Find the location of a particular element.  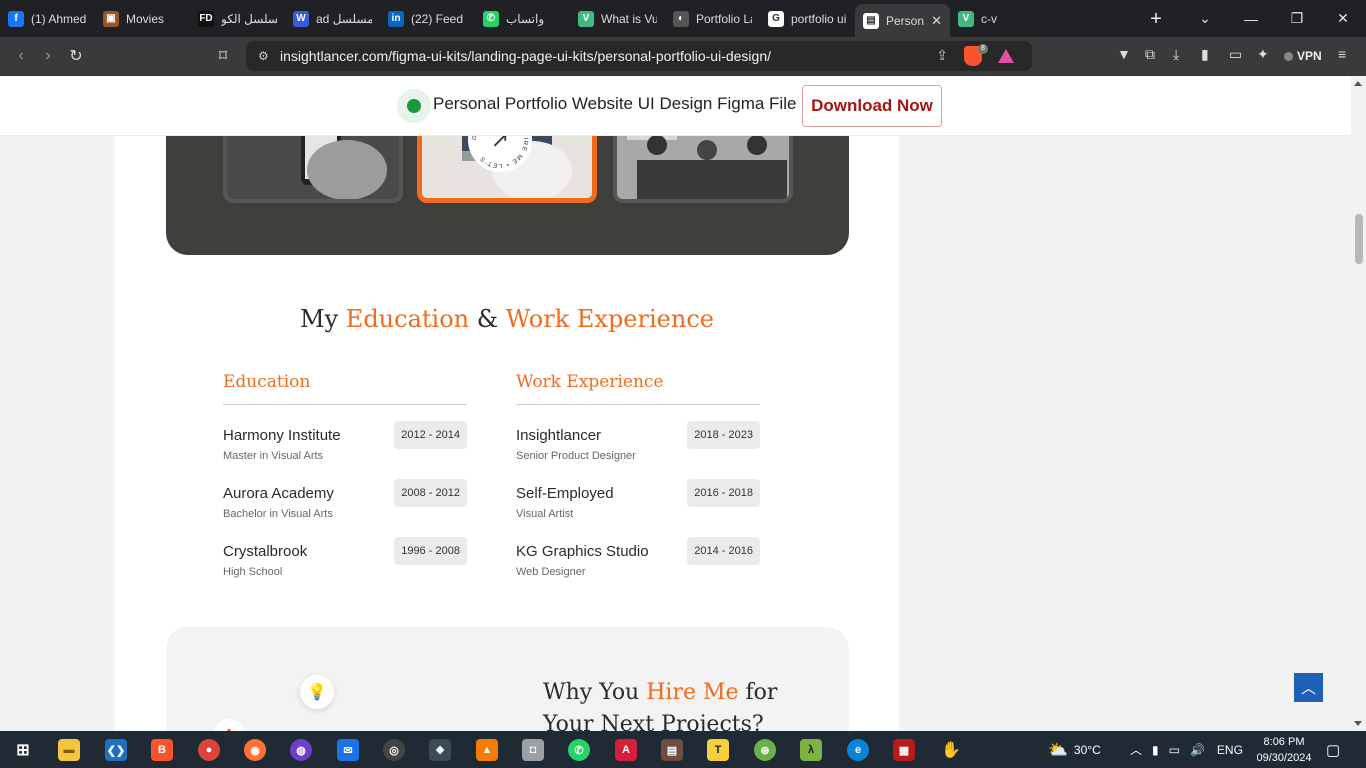

work-years: 2014 - 2016 is located at coordinates (723, 551).